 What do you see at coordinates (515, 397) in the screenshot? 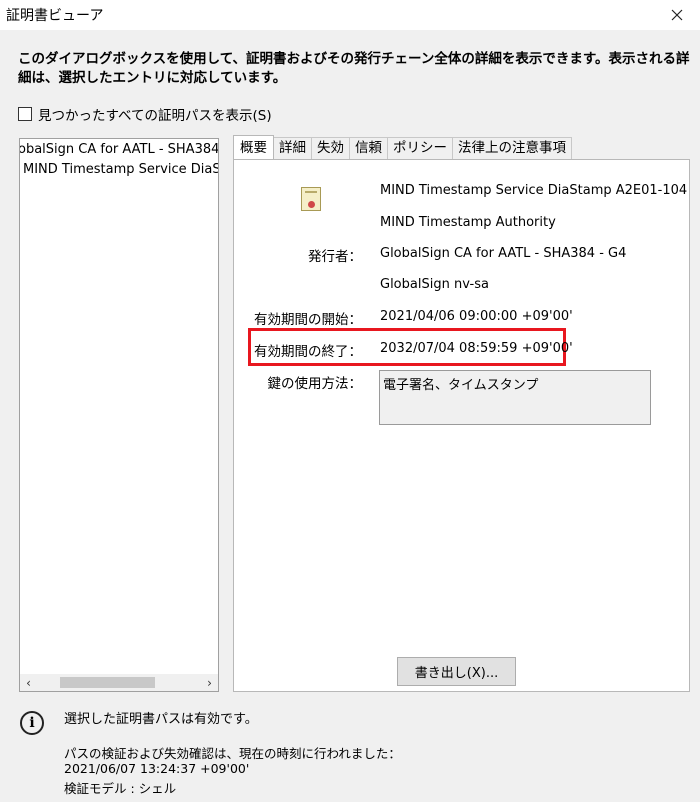
I see `key-usage-field: 電子署名、タイムスタンプ` at bounding box center [515, 397].